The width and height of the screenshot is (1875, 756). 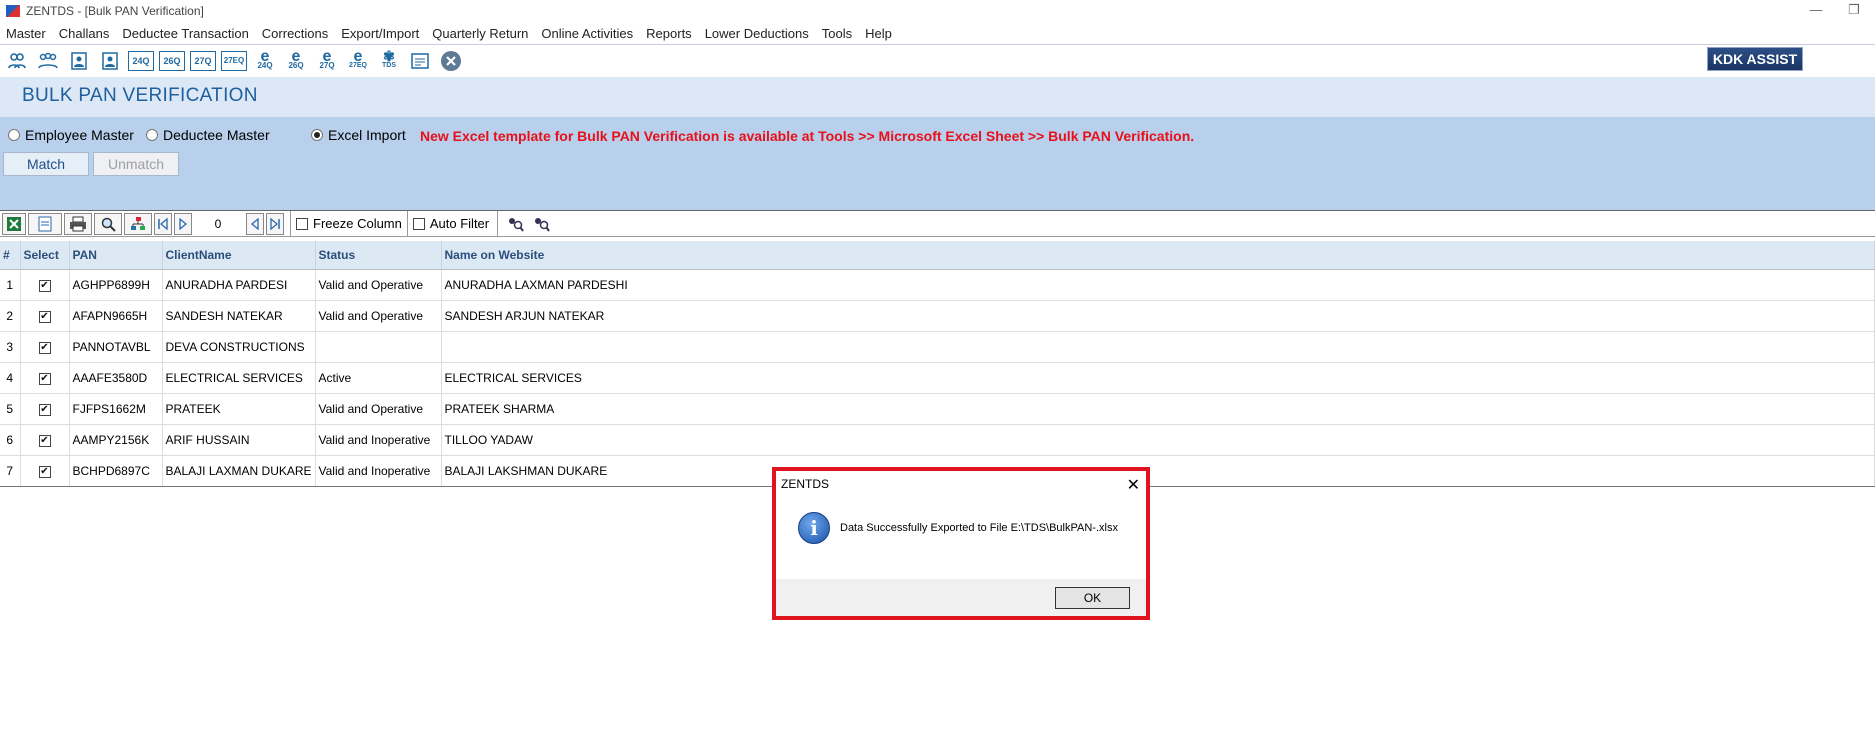 What do you see at coordinates (152, 135) in the screenshot?
I see `radio-deductee-master-dot` at bounding box center [152, 135].